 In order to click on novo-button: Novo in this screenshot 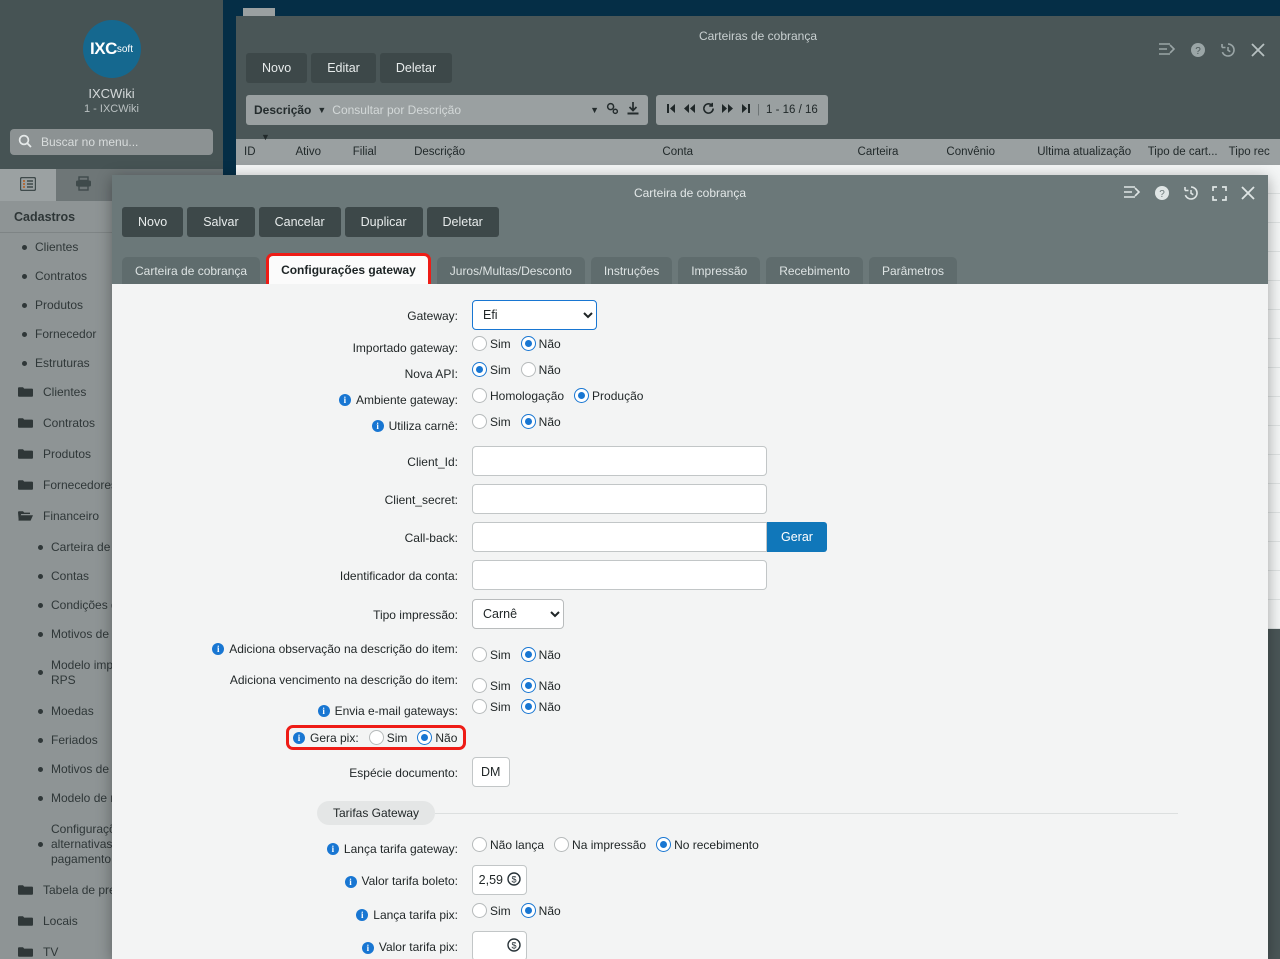, I will do `click(153, 222)`.